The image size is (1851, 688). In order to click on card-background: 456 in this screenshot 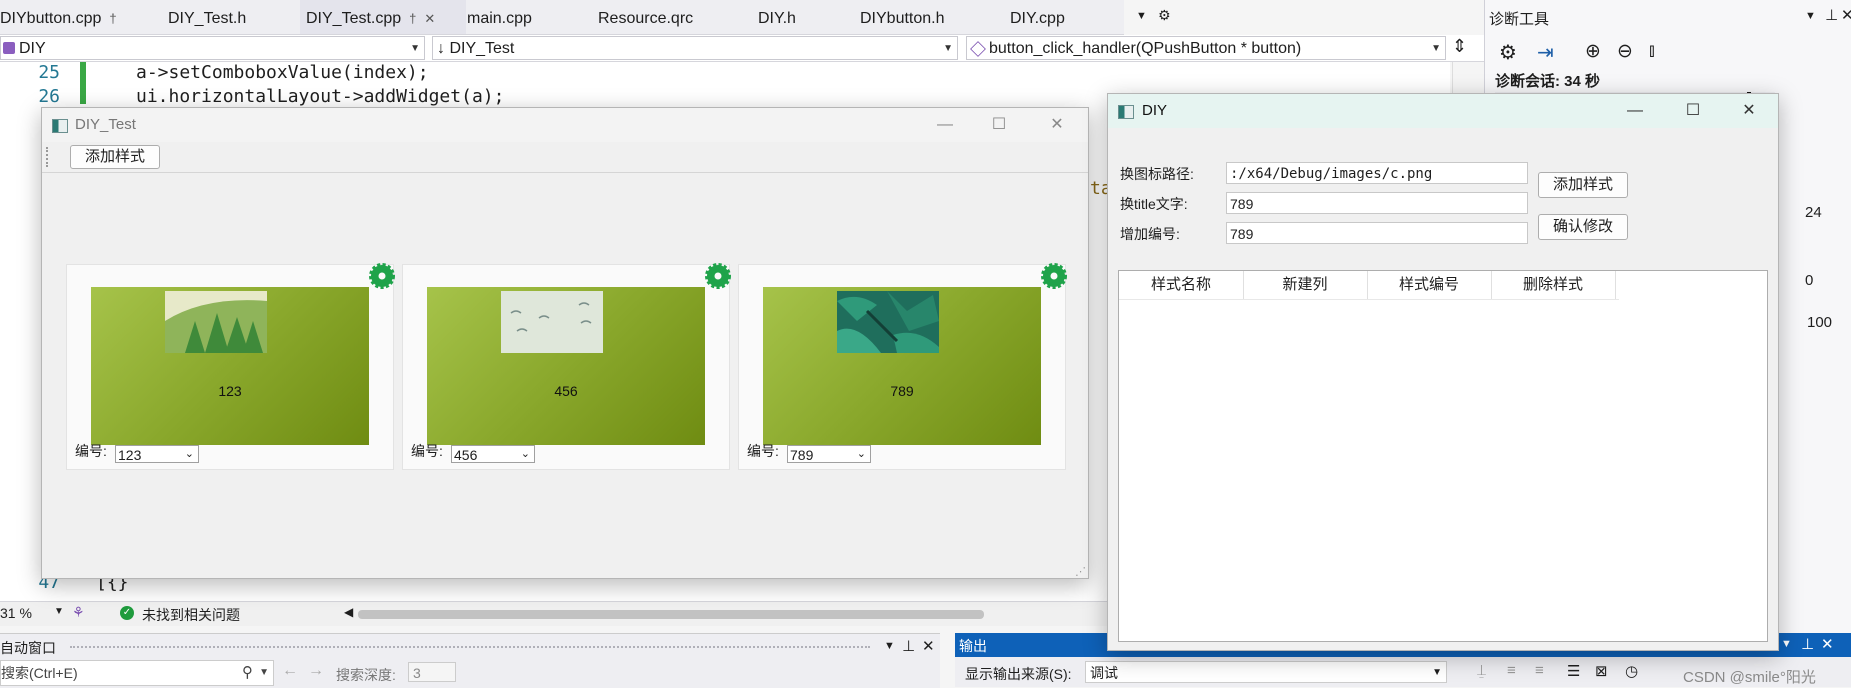, I will do `click(566, 366)`.